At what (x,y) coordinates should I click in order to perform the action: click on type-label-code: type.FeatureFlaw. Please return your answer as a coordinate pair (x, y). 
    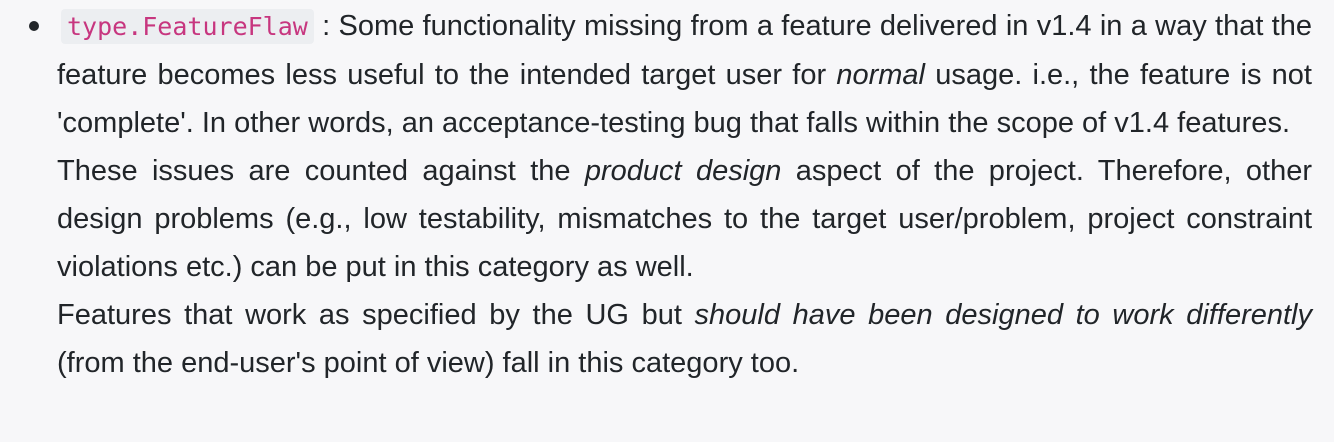
    Looking at the image, I should click on (187, 26).